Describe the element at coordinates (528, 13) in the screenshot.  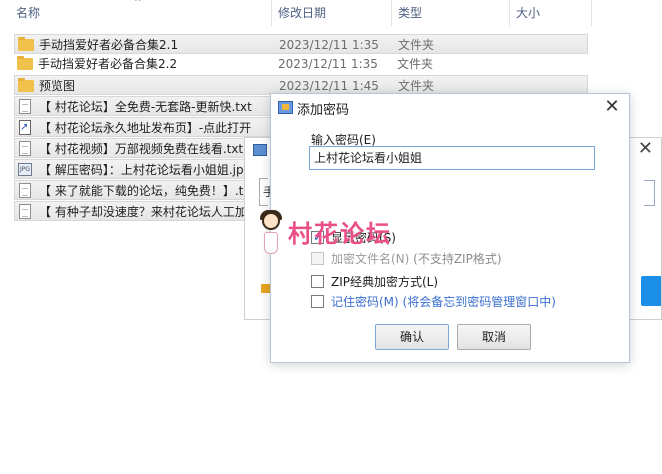
I see `column-header-size-label: 大小` at that location.